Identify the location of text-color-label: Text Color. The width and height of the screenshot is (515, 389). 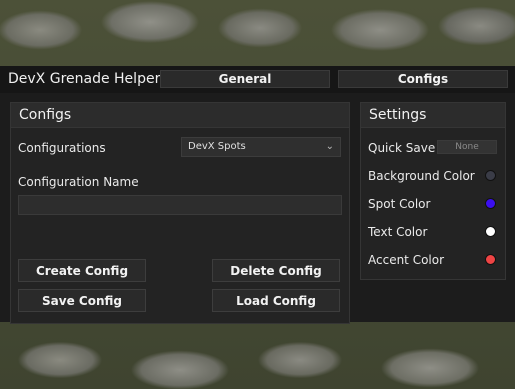
(398, 232).